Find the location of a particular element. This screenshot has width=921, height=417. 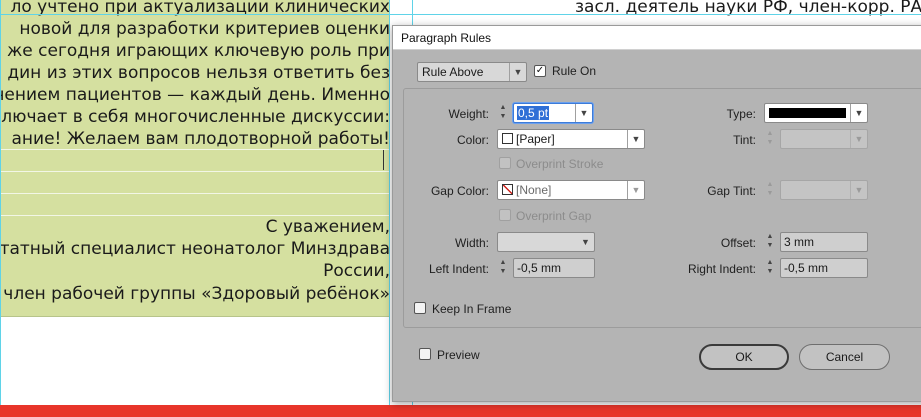

body-text-line: ечением пациентов — каждый день. Именно is located at coordinates (195, 95).